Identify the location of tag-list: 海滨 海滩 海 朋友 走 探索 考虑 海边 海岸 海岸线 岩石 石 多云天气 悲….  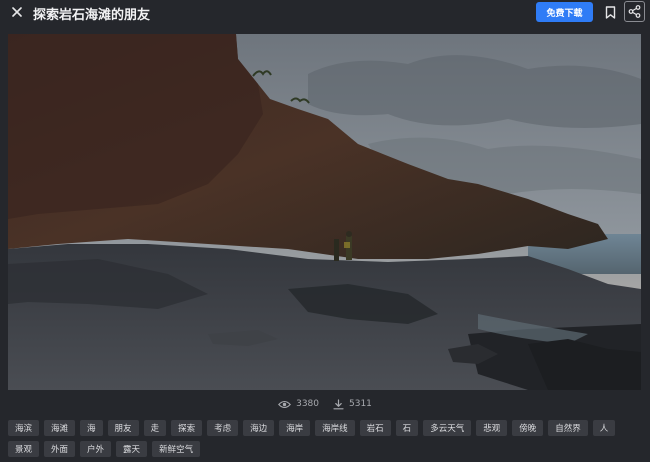
(326, 438).